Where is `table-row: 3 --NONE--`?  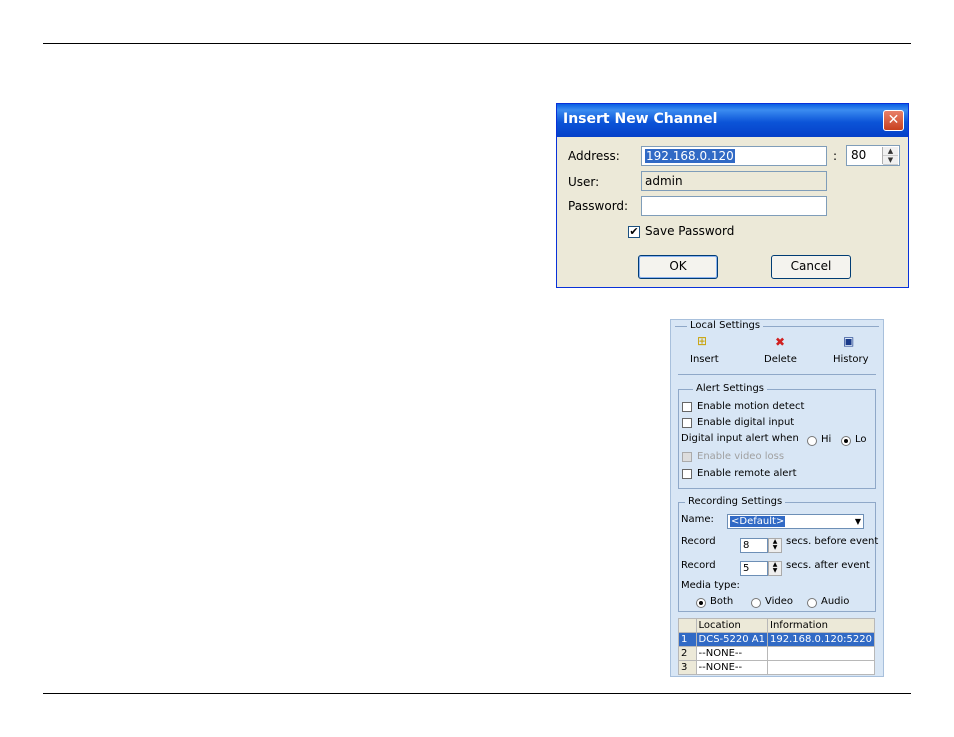
table-row: 3 --NONE-- is located at coordinates (776, 667).